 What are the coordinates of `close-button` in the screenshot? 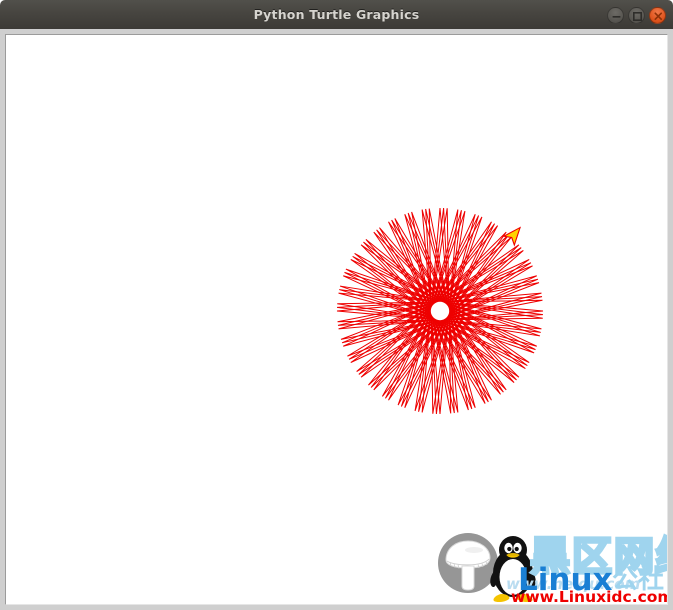 It's located at (657, 15).